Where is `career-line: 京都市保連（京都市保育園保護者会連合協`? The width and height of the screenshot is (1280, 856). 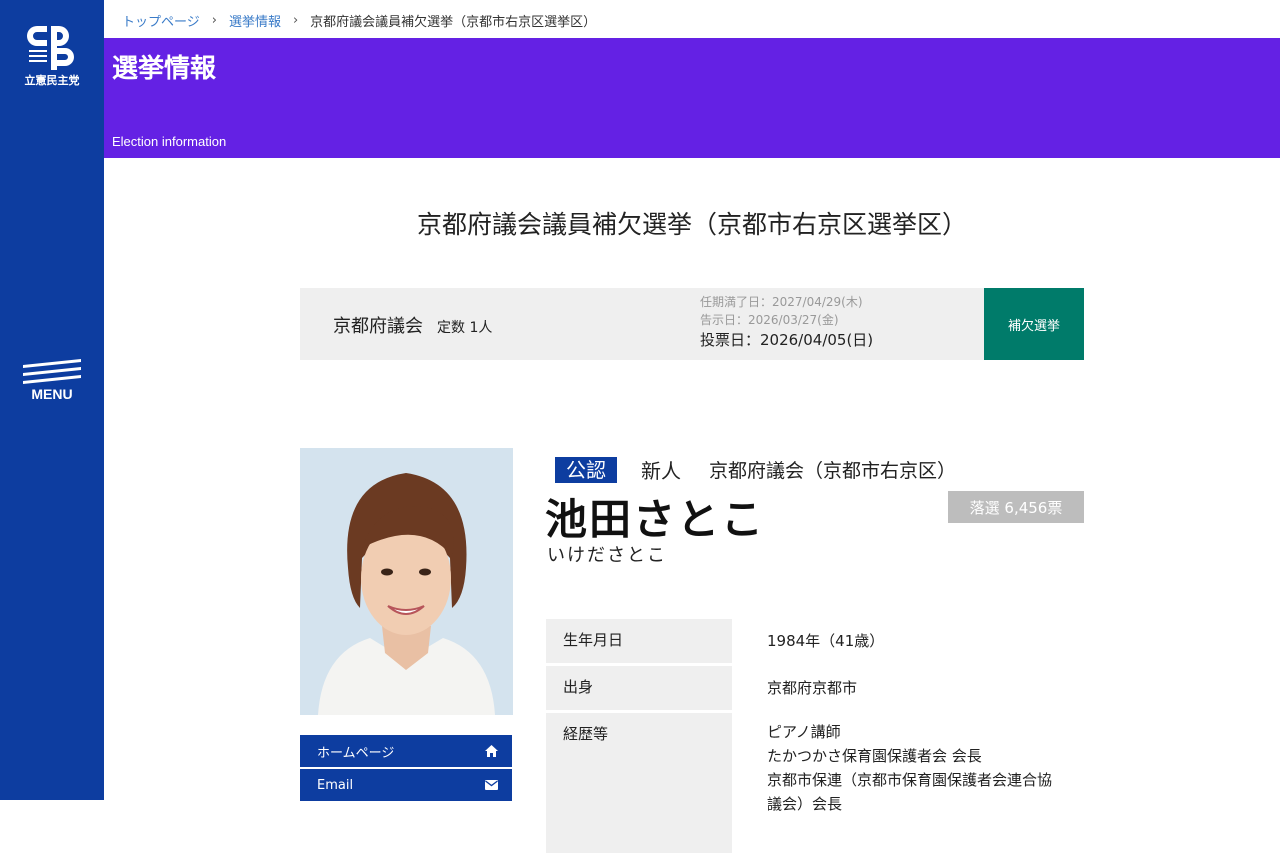
career-line: 京都市保連（京都市保育園保護者会連合協 is located at coordinates (910, 780).